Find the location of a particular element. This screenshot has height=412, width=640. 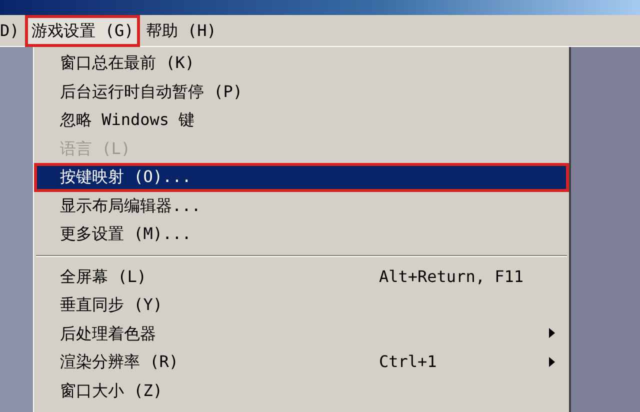

menu-item: 渲染分辨率 (R) Ctrl+1 is located at coordinates (301, 362).